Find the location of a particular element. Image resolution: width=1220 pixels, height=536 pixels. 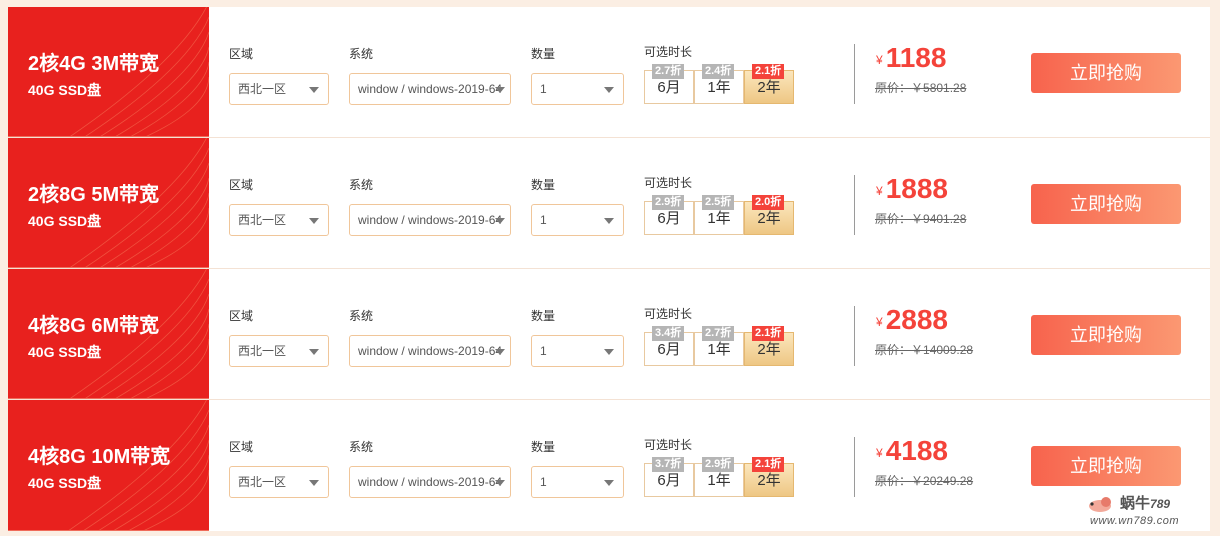

discount-badge: 3.7折 is located at coordinates (668, 464).